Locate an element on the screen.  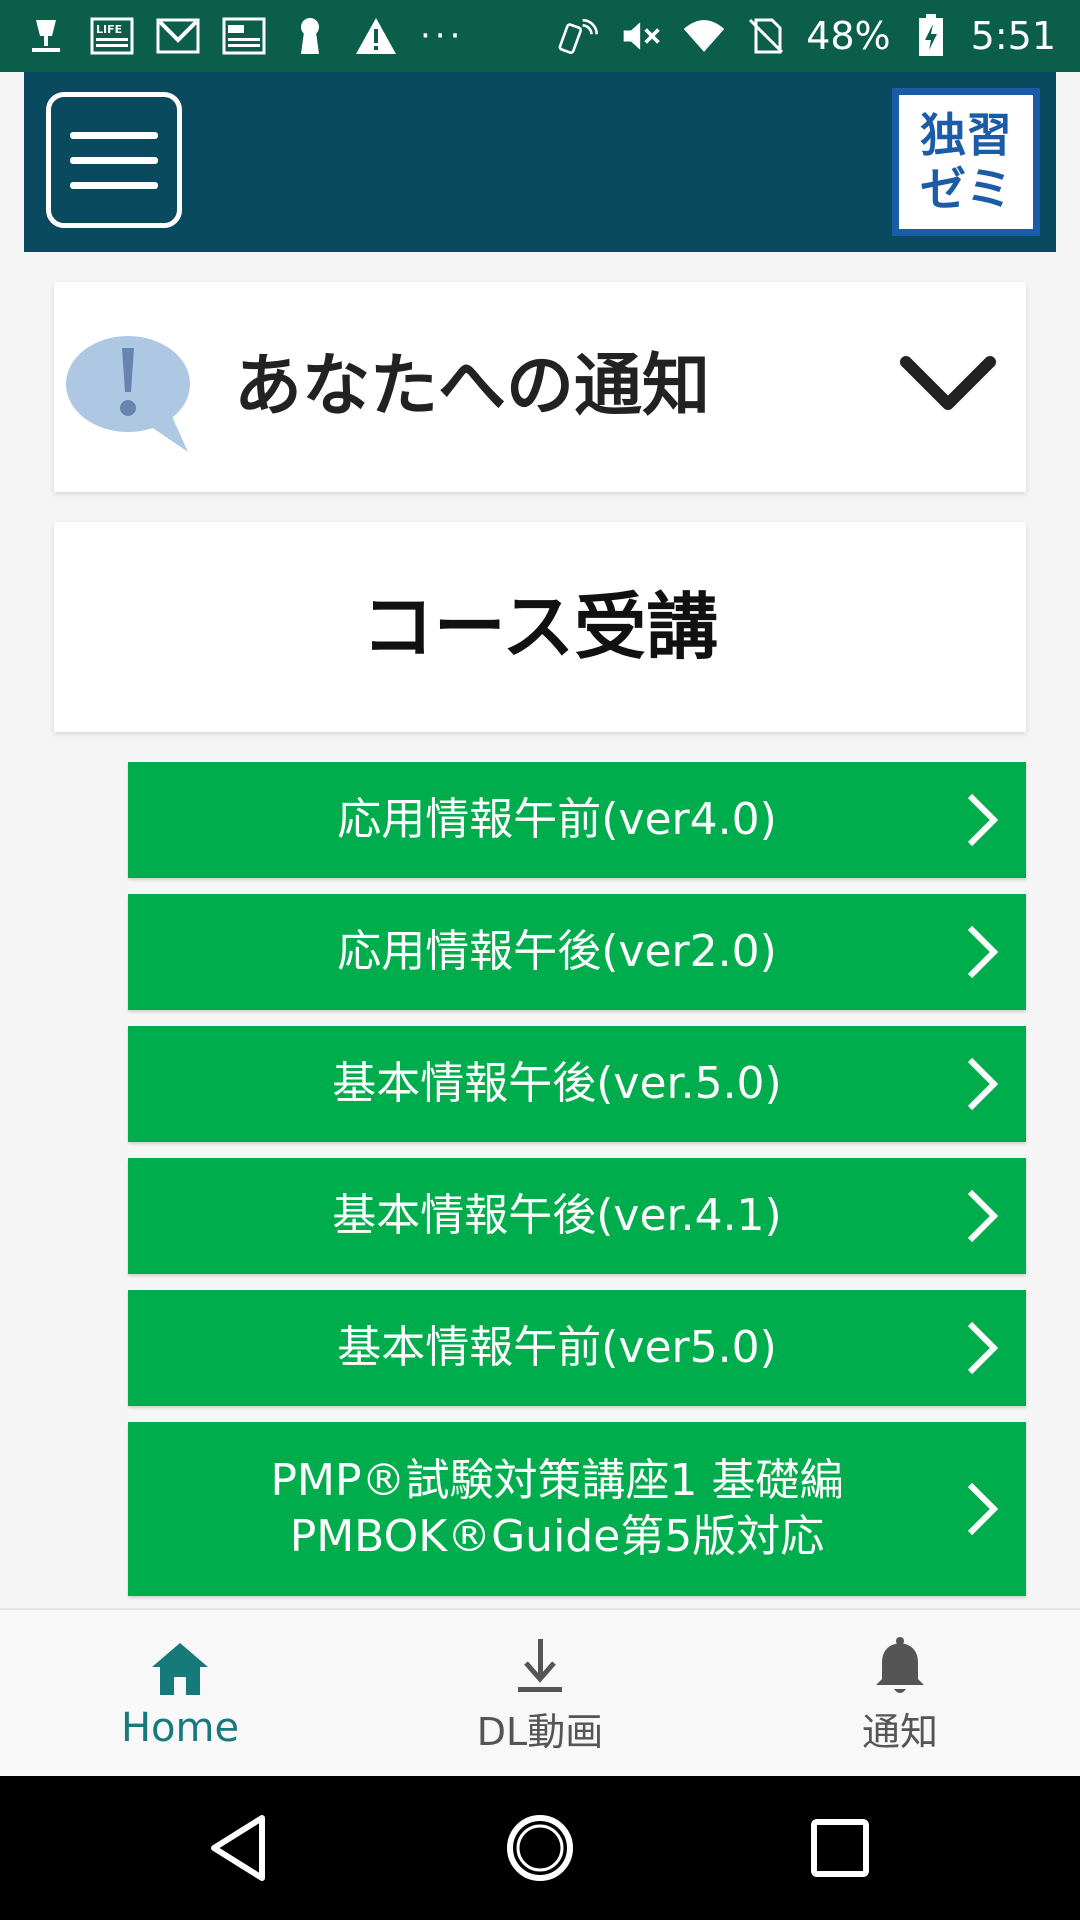
course-button-label: 基本情報午前(ver5.0) is located at coordinates (557, 1347).